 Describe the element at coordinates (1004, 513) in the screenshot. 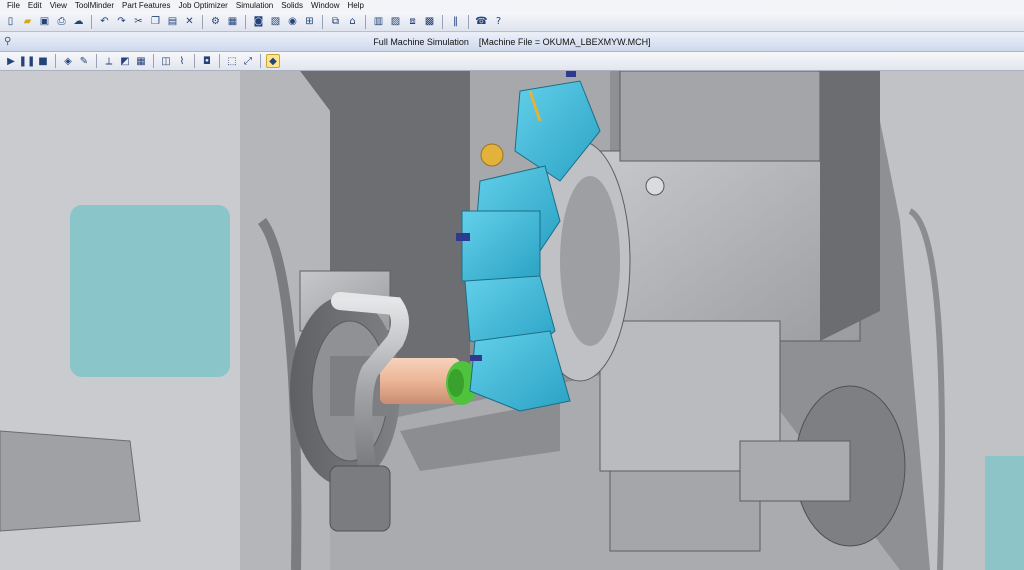

I see `right-window-glass` at that location.